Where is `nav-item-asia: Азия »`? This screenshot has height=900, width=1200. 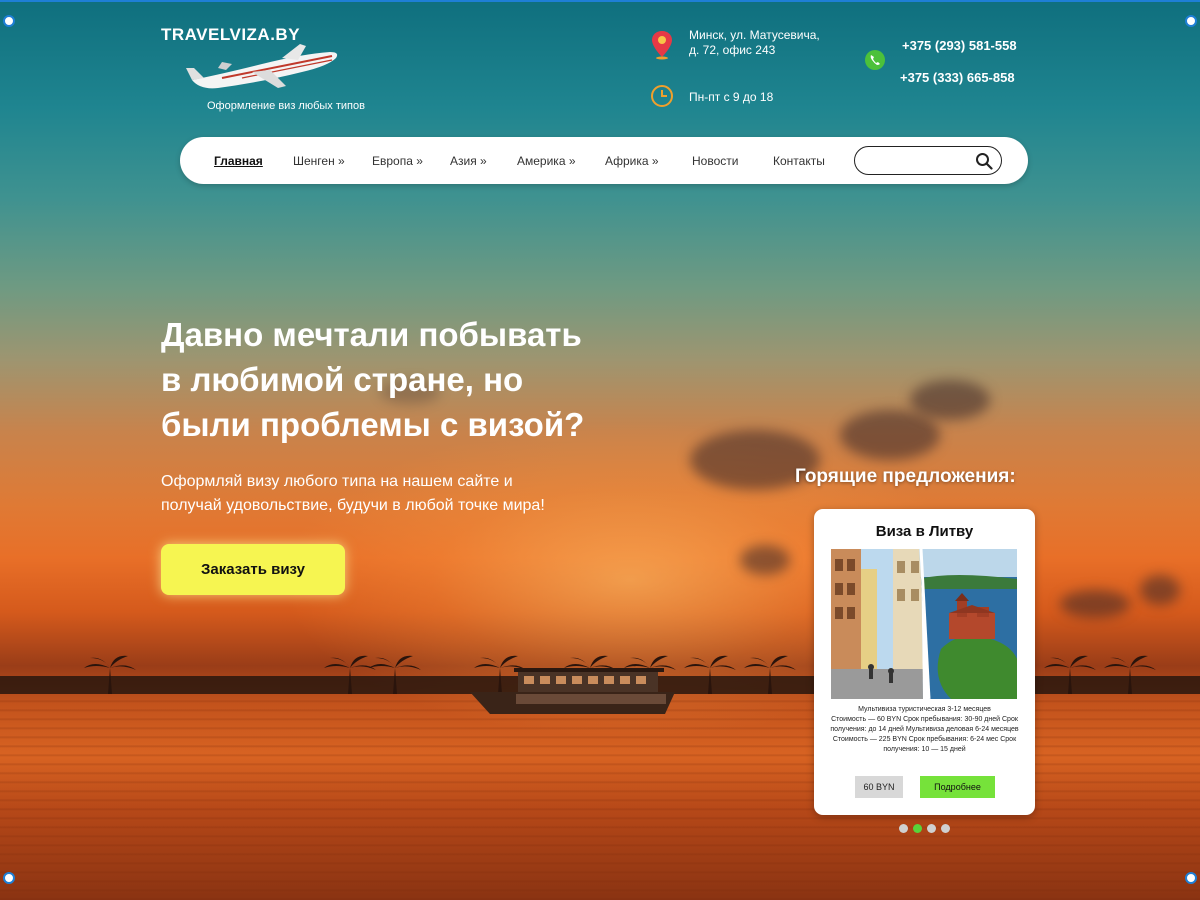 nav-item-asia: Азия » is located at coordinates (468, 161).